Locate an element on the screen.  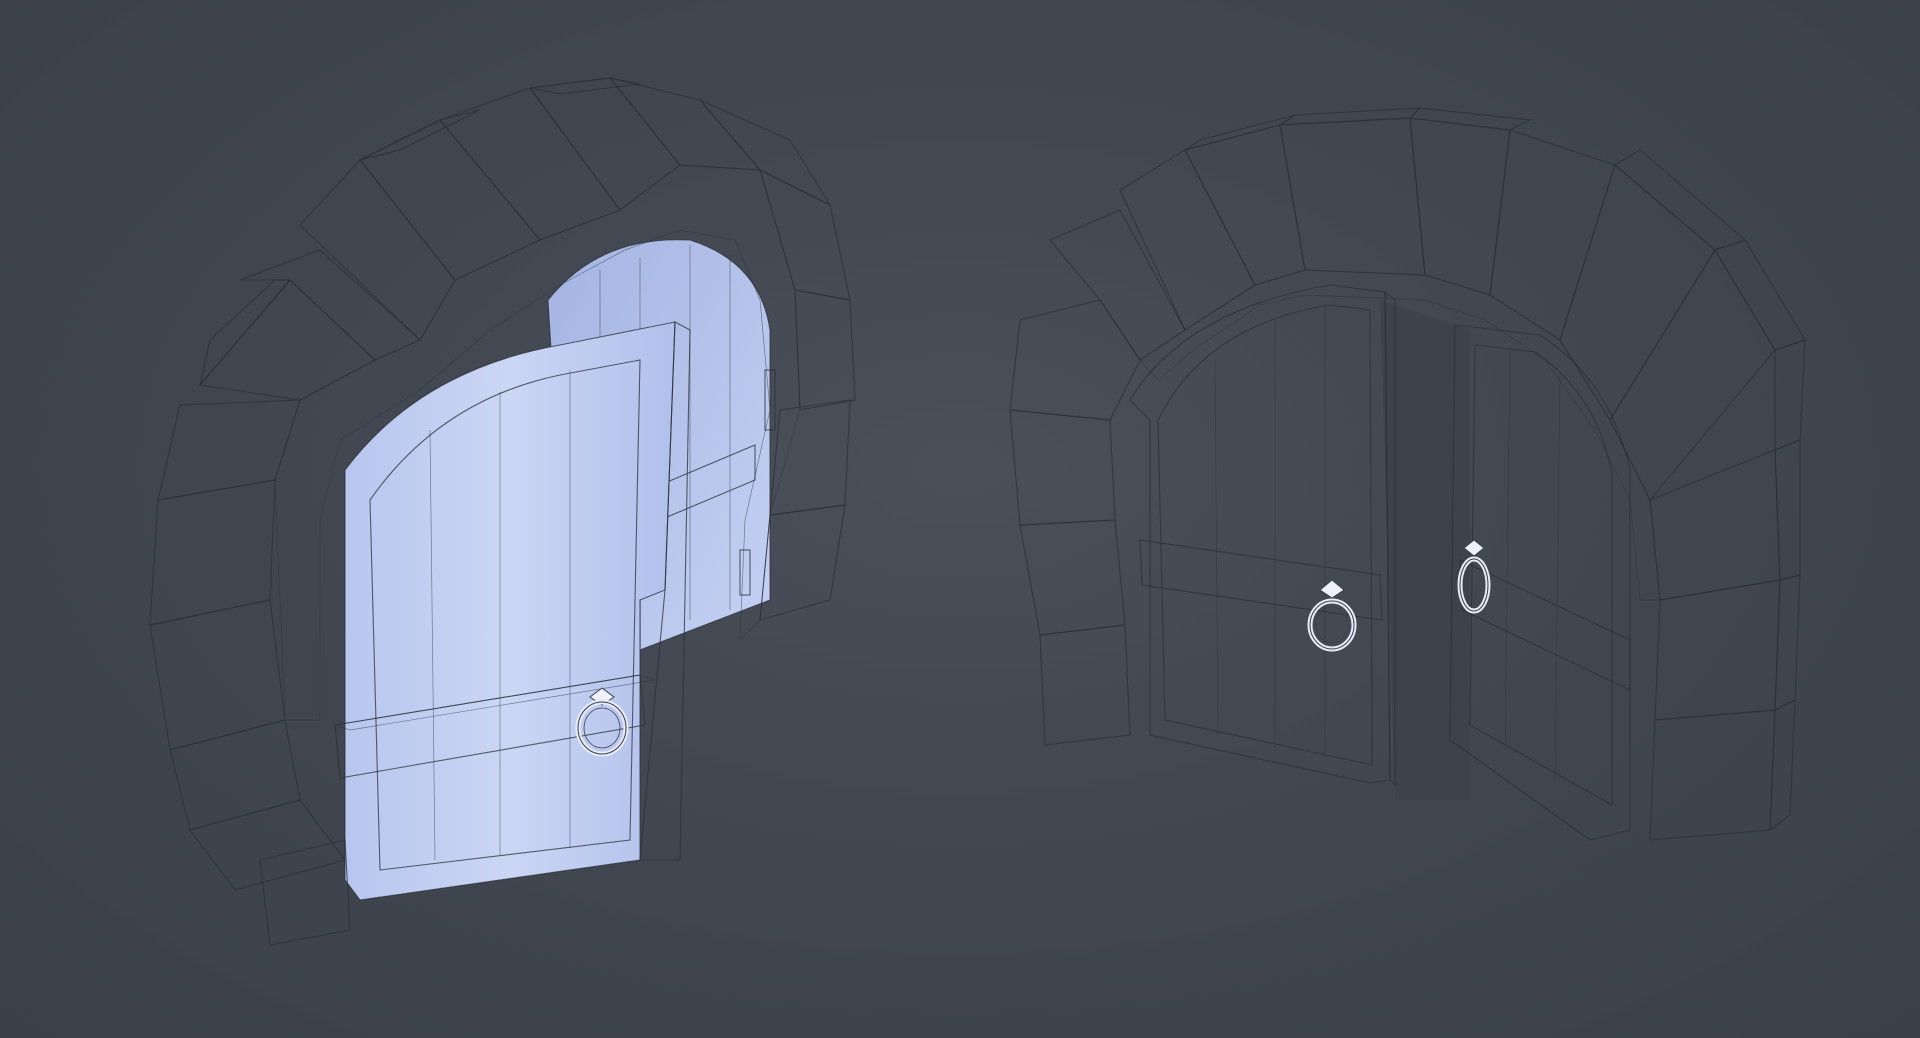
right-door-leaf is located at coordinates (1540, 582).